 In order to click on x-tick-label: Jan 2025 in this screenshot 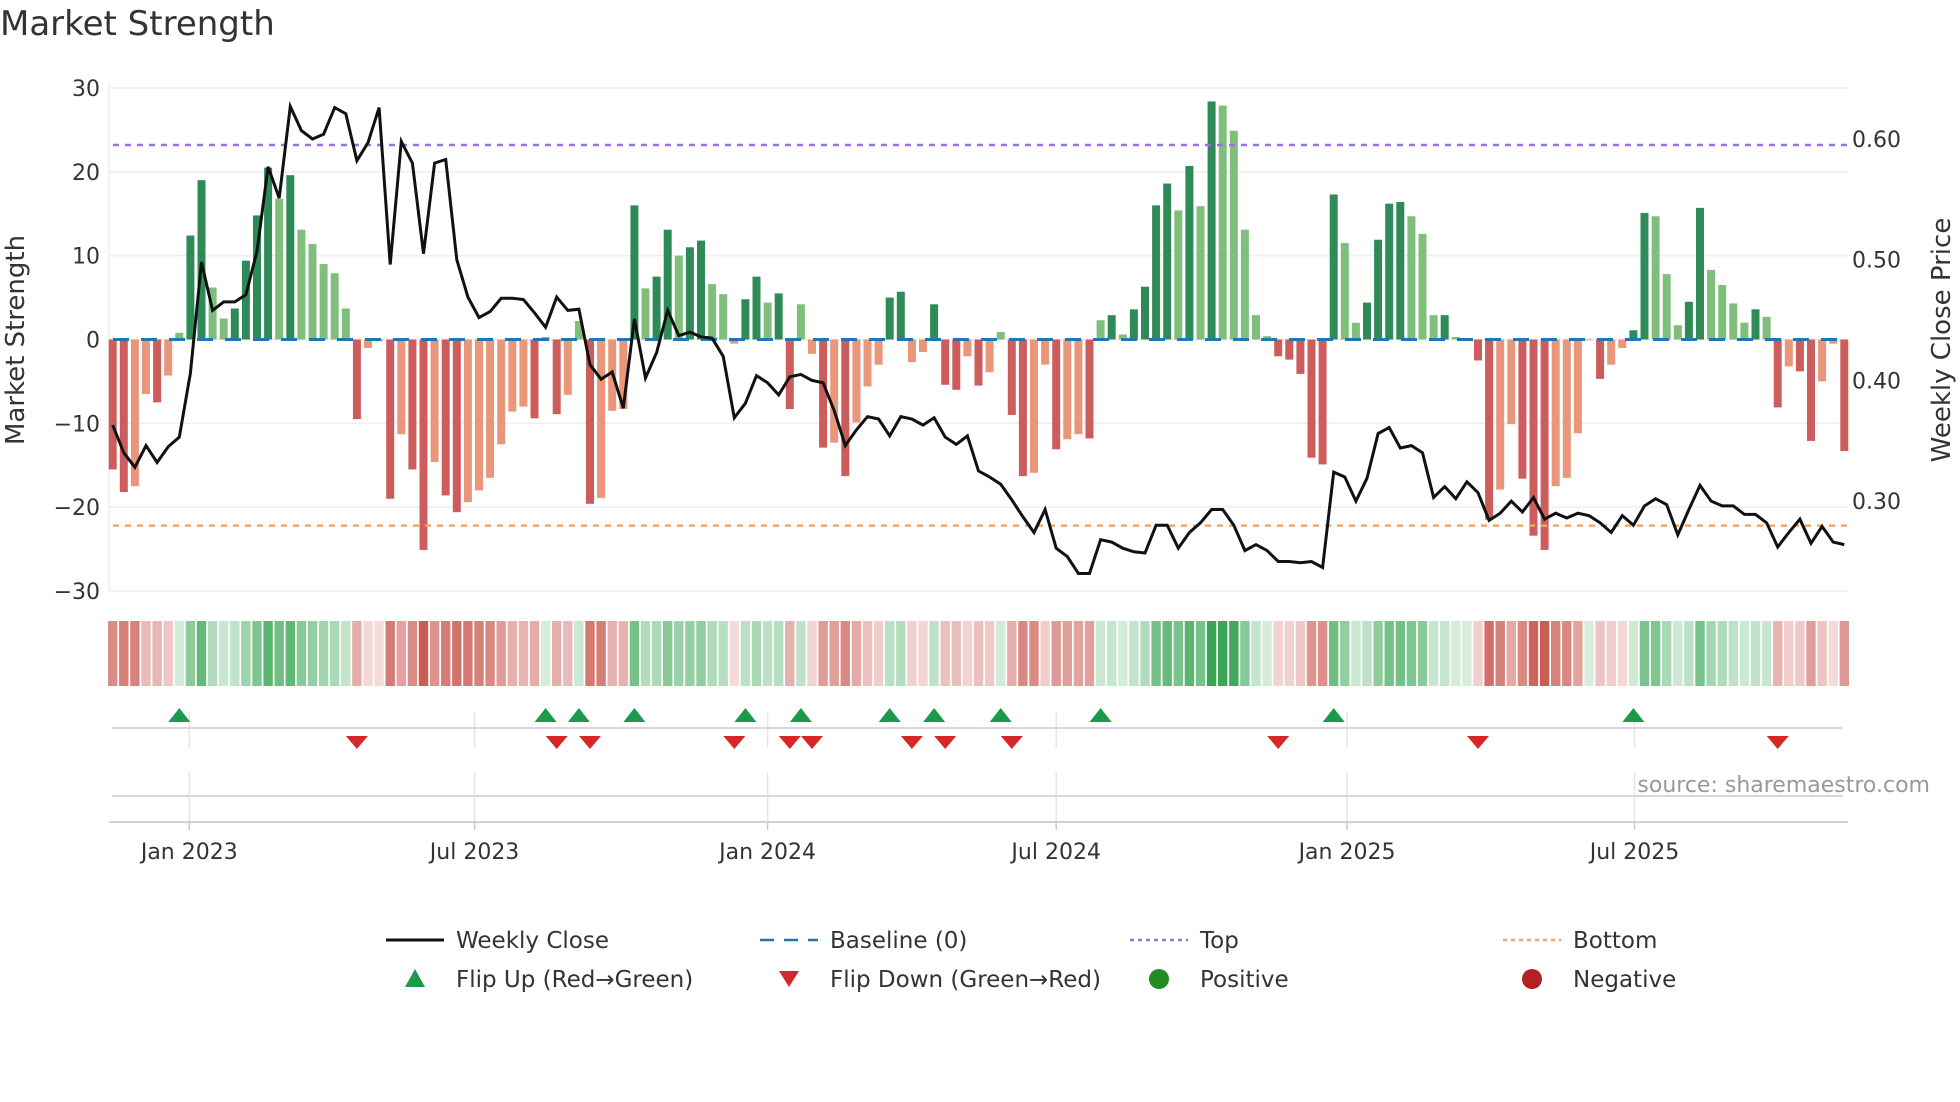, I will do `click(1346, 852)`.